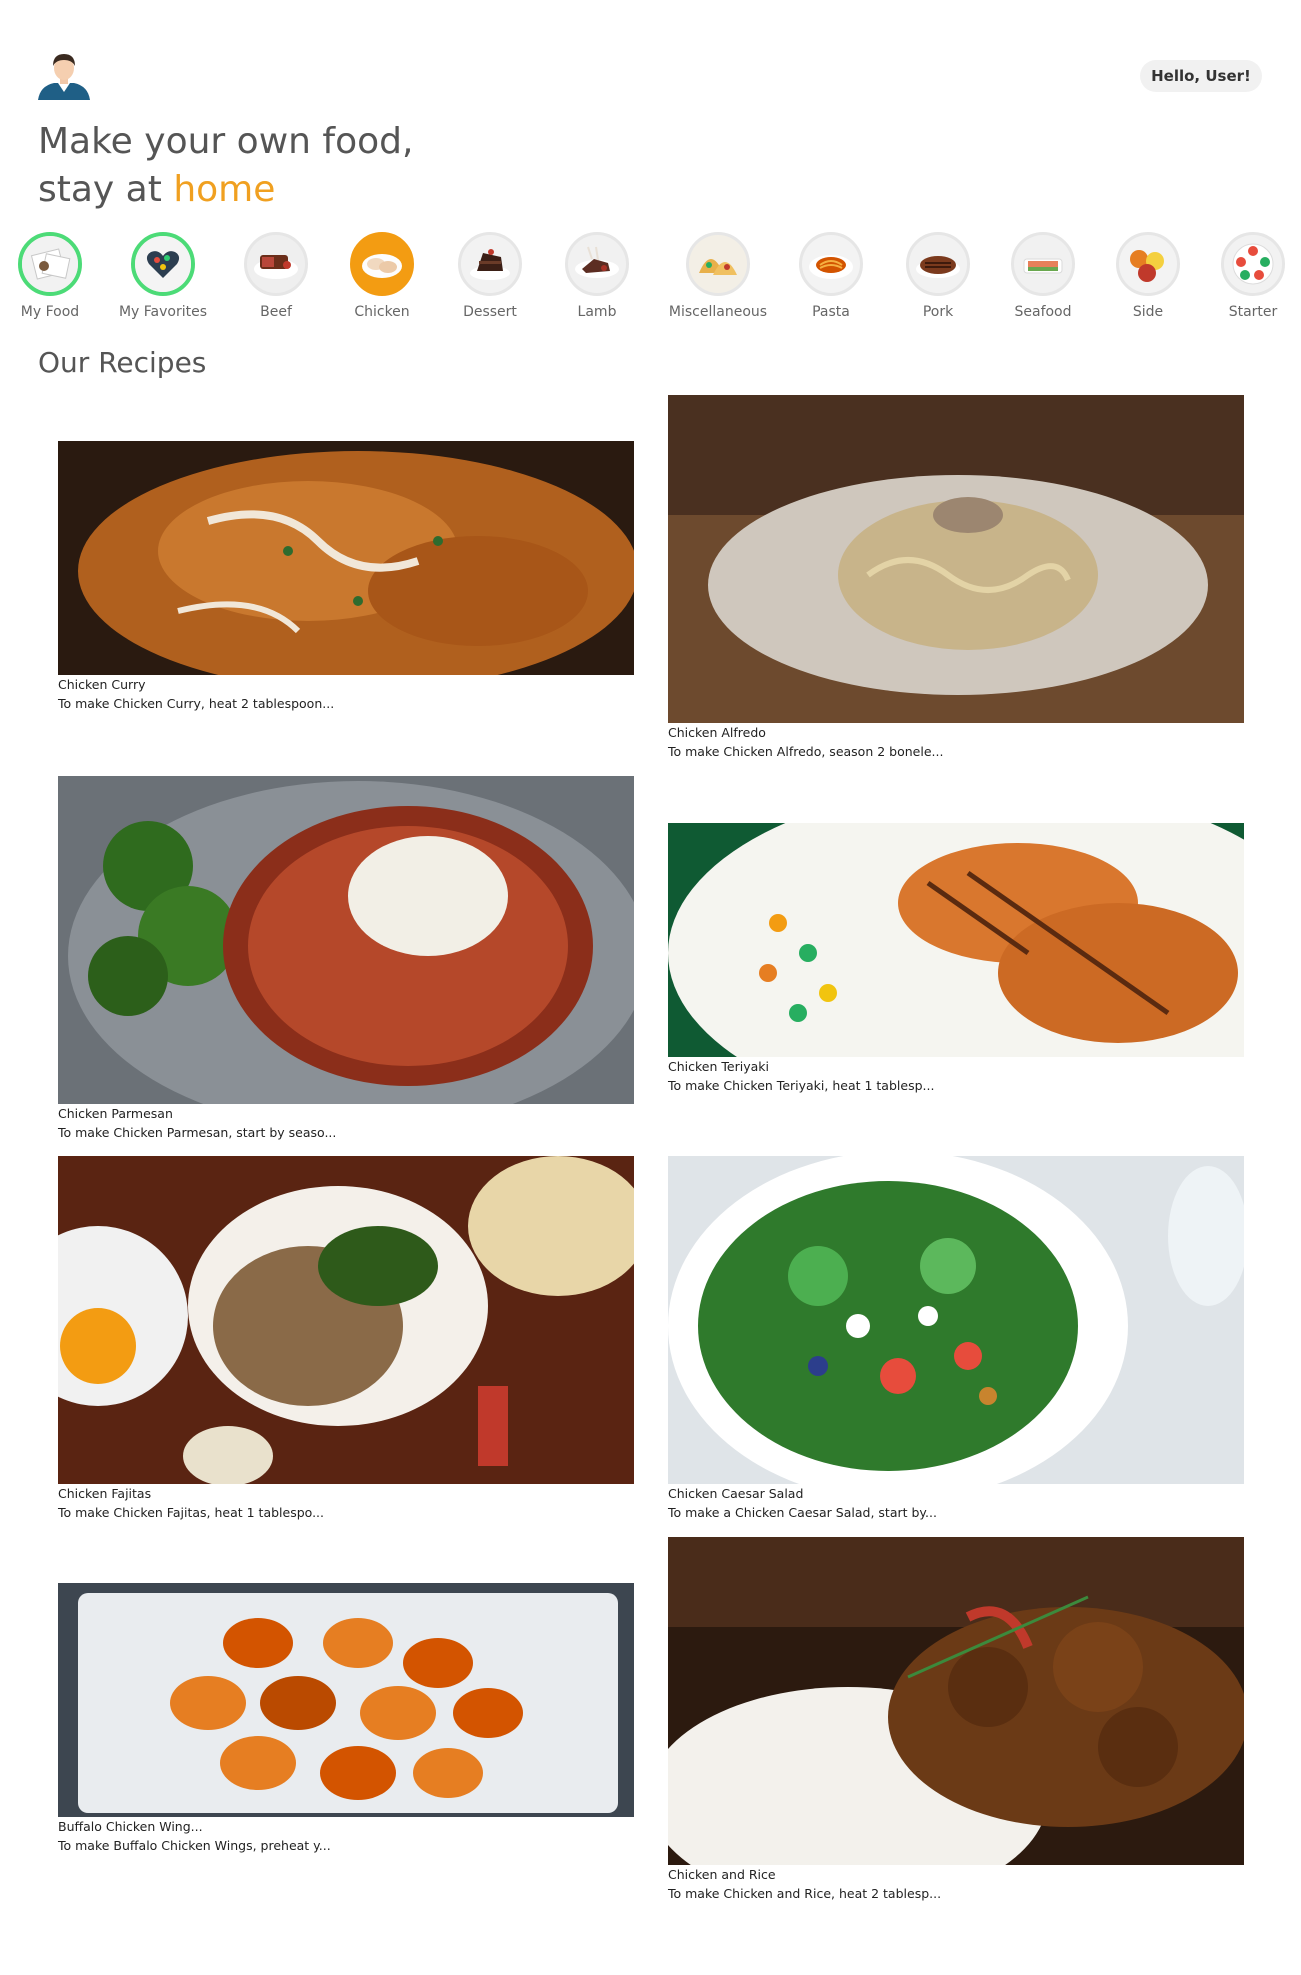  I want to click on category-my-food: My Food, so click(52, 275).